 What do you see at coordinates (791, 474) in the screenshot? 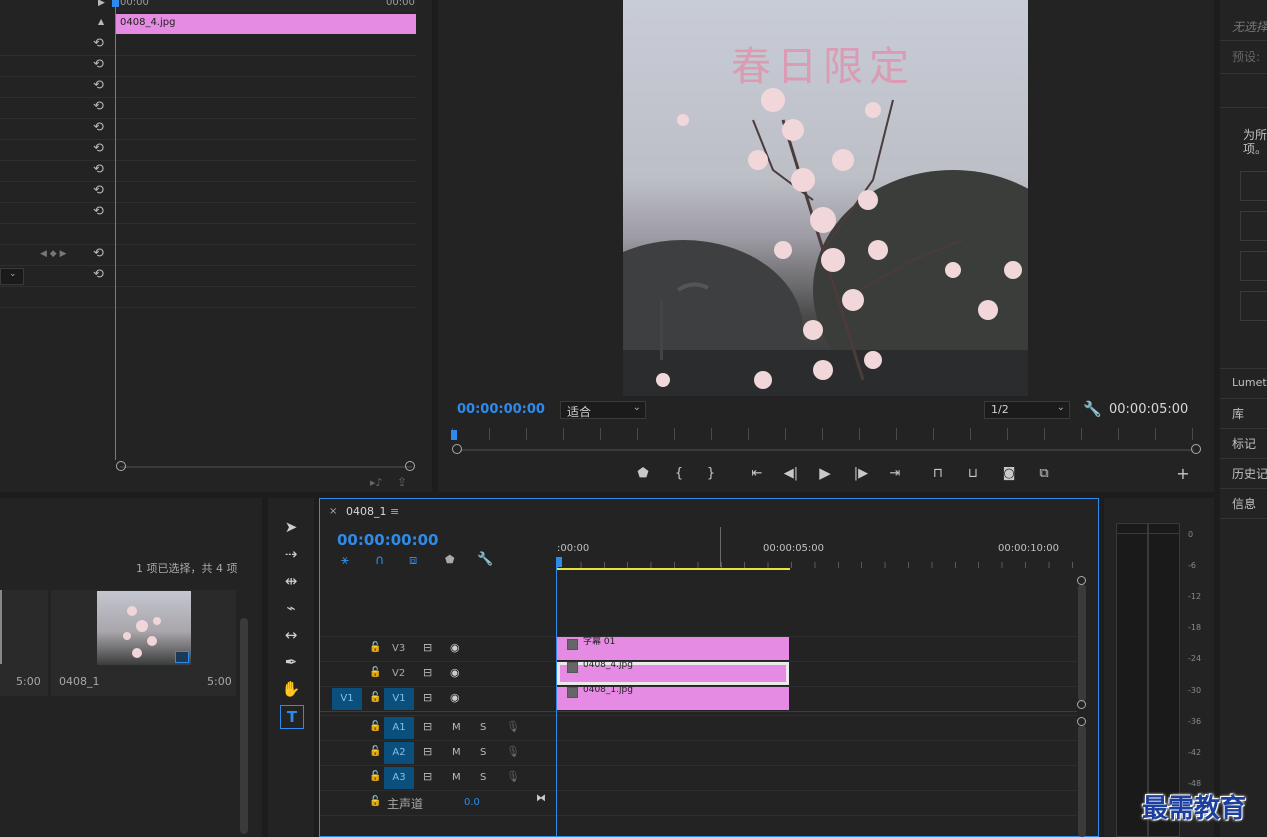
I see `step-back-icon: ◀|` at bounding box center [791, 474].